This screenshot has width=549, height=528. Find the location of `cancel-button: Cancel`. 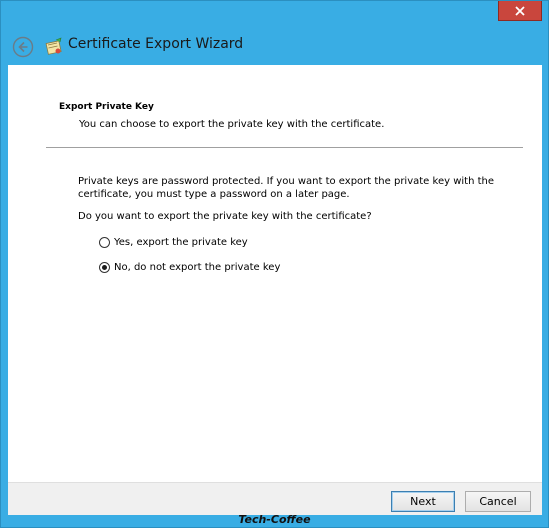

cancel-button: Cancel is located at coordinates (498, 501).